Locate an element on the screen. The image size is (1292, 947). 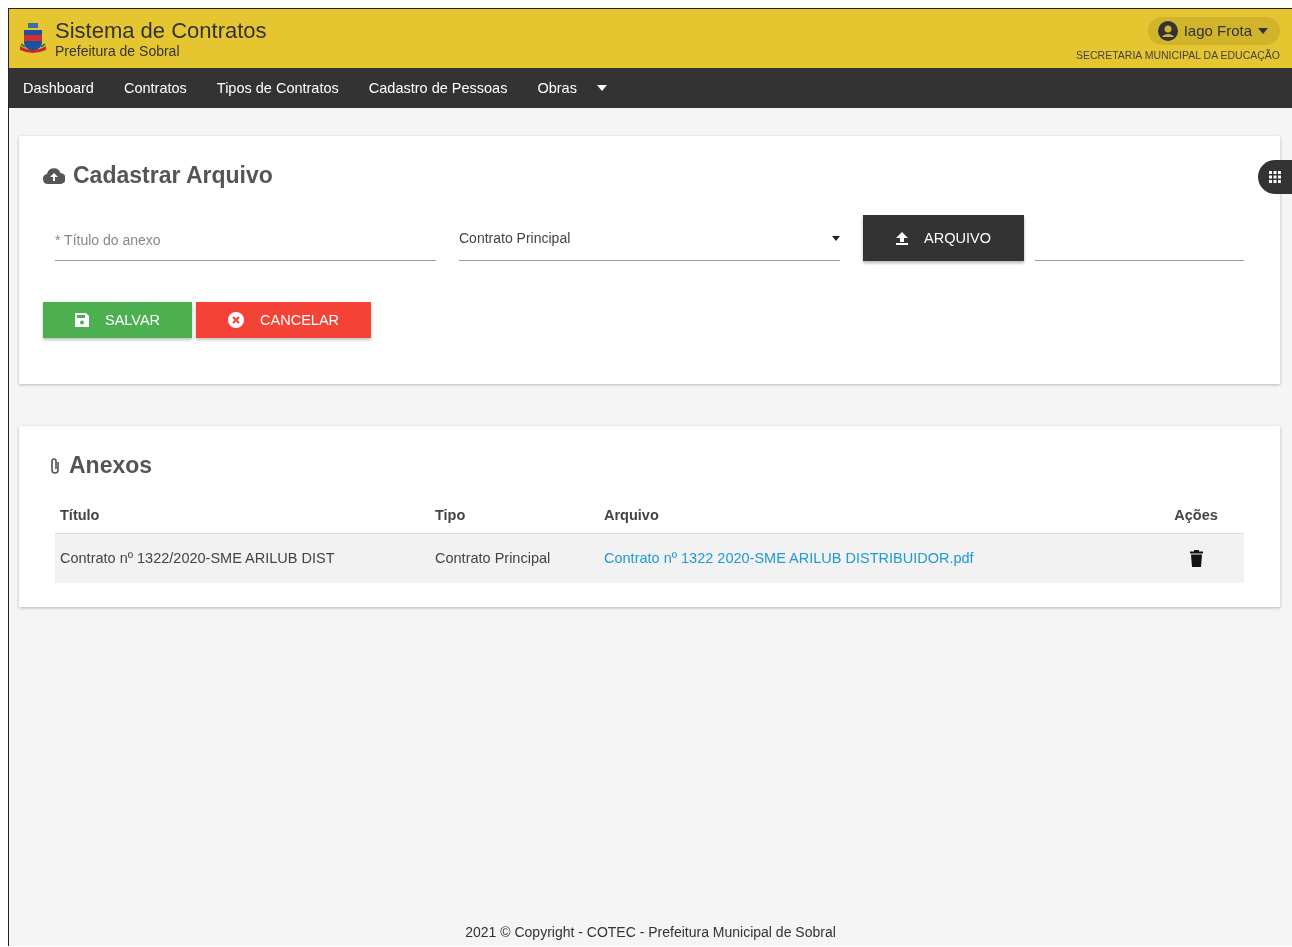
app-title: Sistema de Contratos is located at coordinates (161, 30).